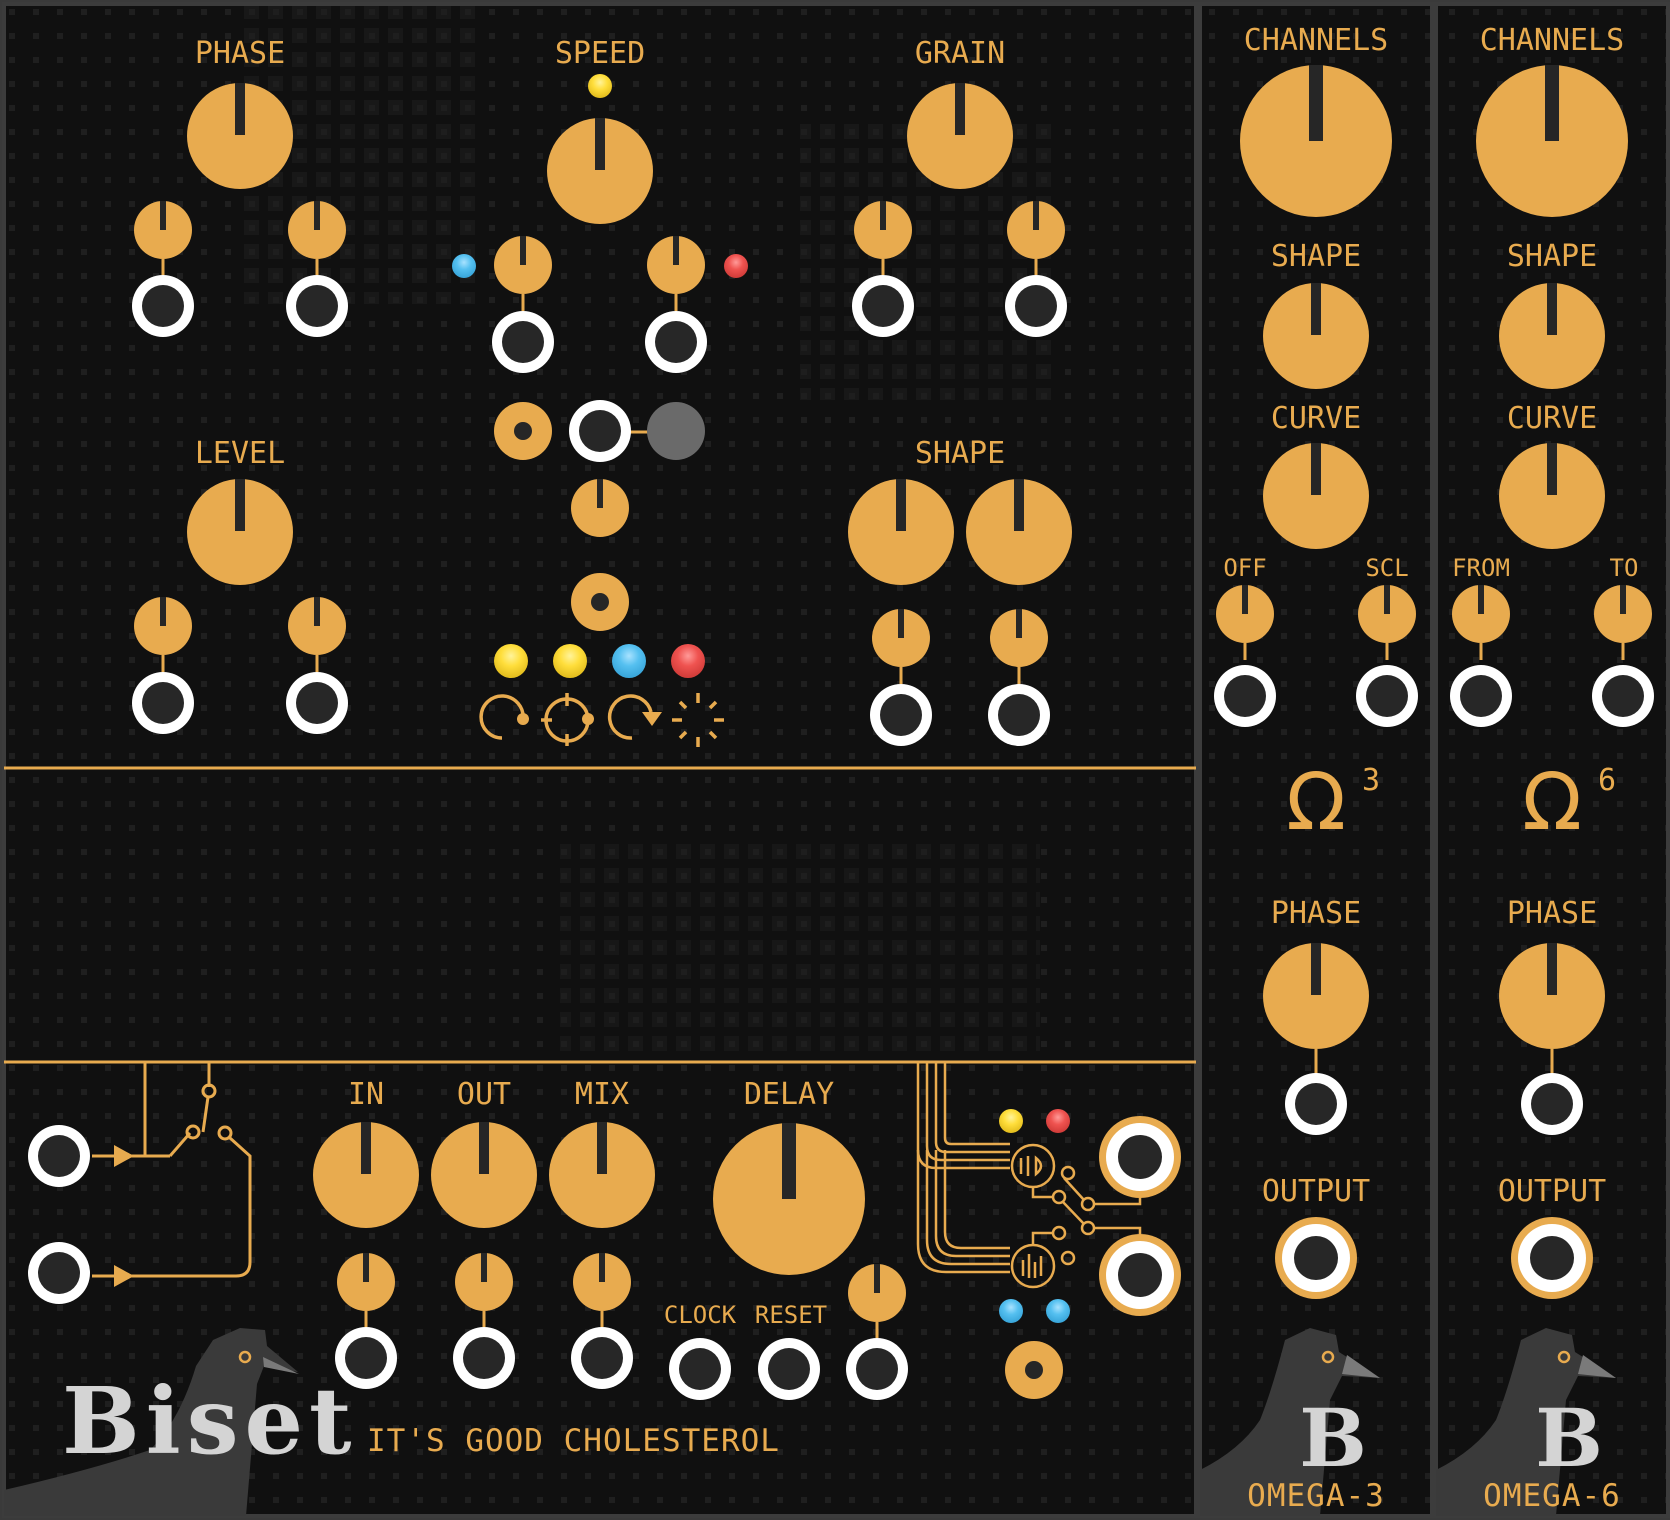 The image size is (1670, 1520). What do you see at coordinates (901, 638) in the screenshot?
I see `shape-cv-attenuator-left` at bounding box center [901, 638].